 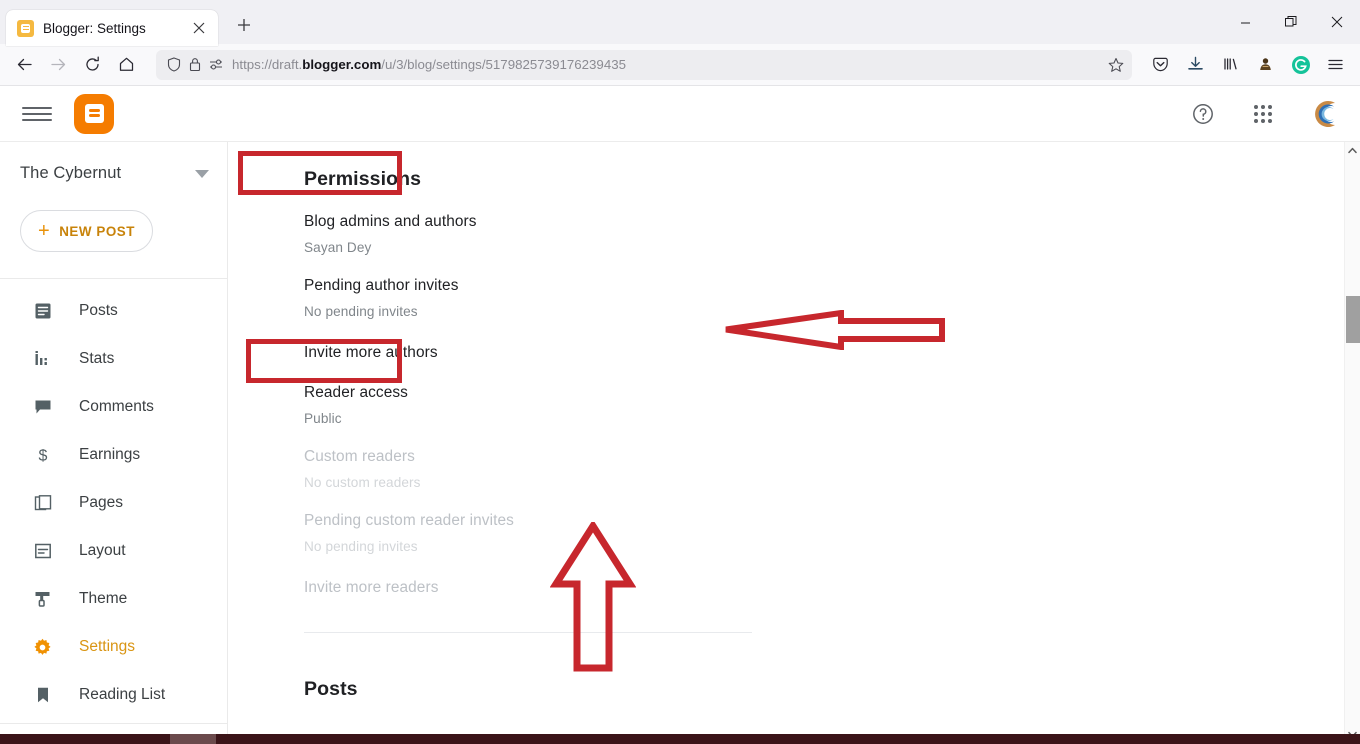 I want to click on vertical-scrollbar, so click(x=1352, y=442).